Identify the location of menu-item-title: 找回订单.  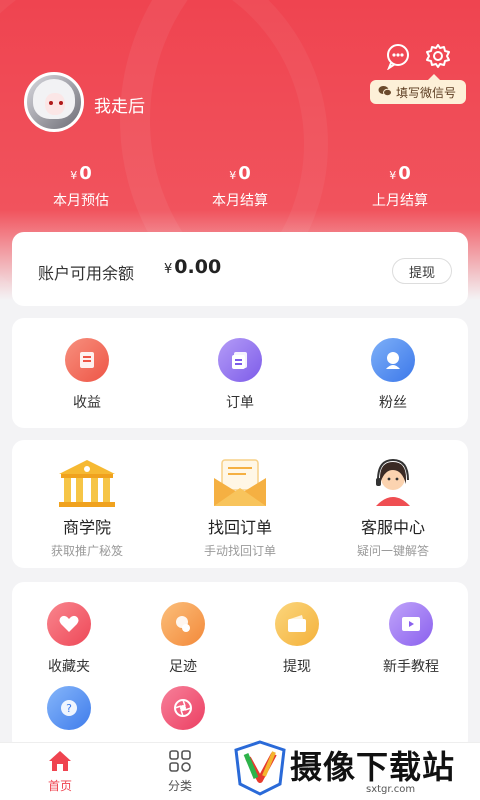
(239, 527).